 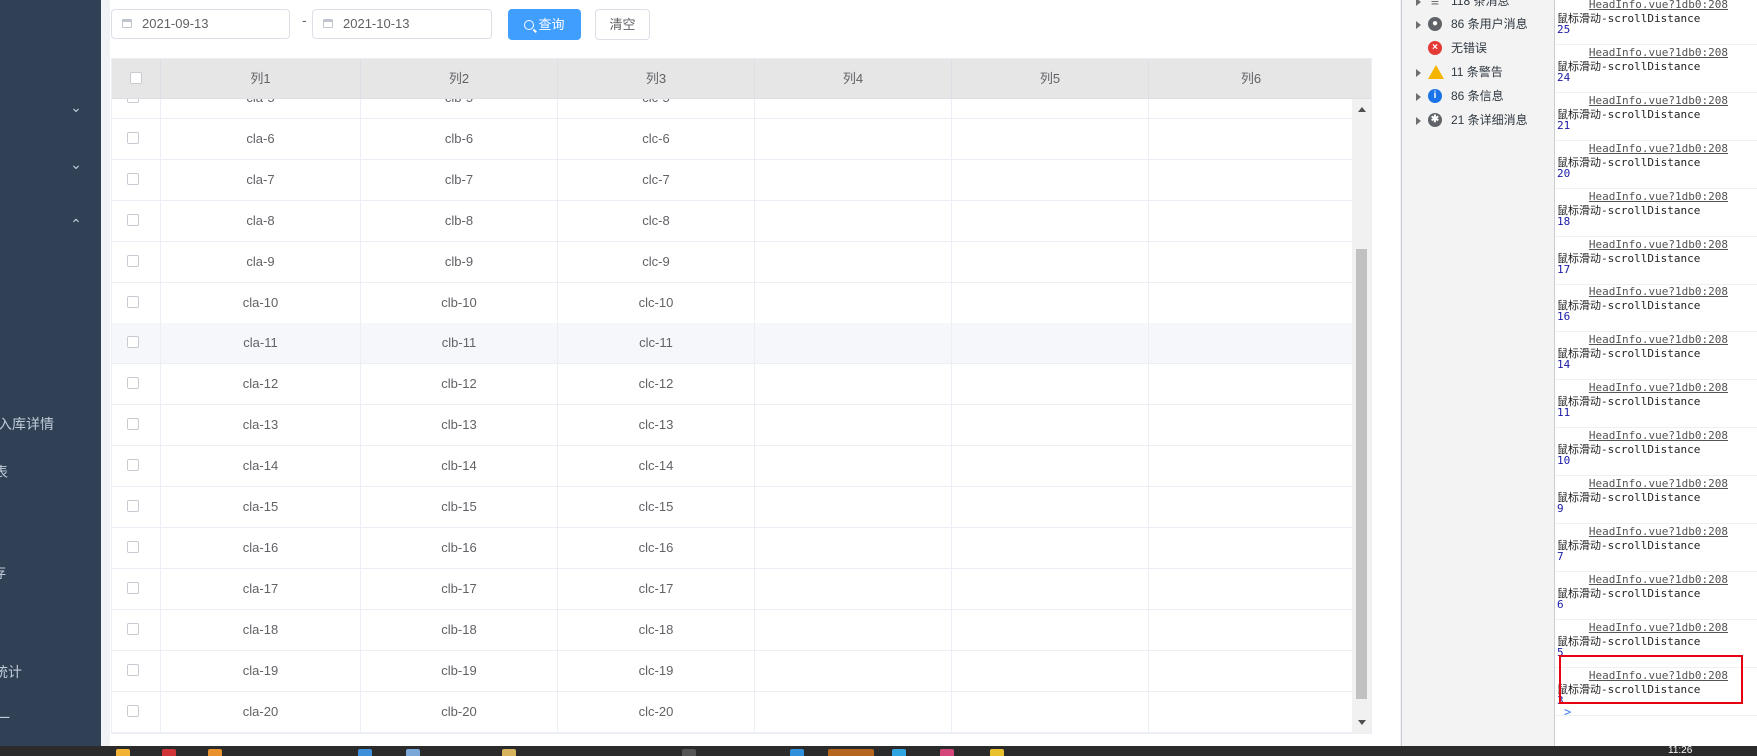 I want to click on table-row: cla-6 clb-6 clc-6, so click(x=732, y=139).